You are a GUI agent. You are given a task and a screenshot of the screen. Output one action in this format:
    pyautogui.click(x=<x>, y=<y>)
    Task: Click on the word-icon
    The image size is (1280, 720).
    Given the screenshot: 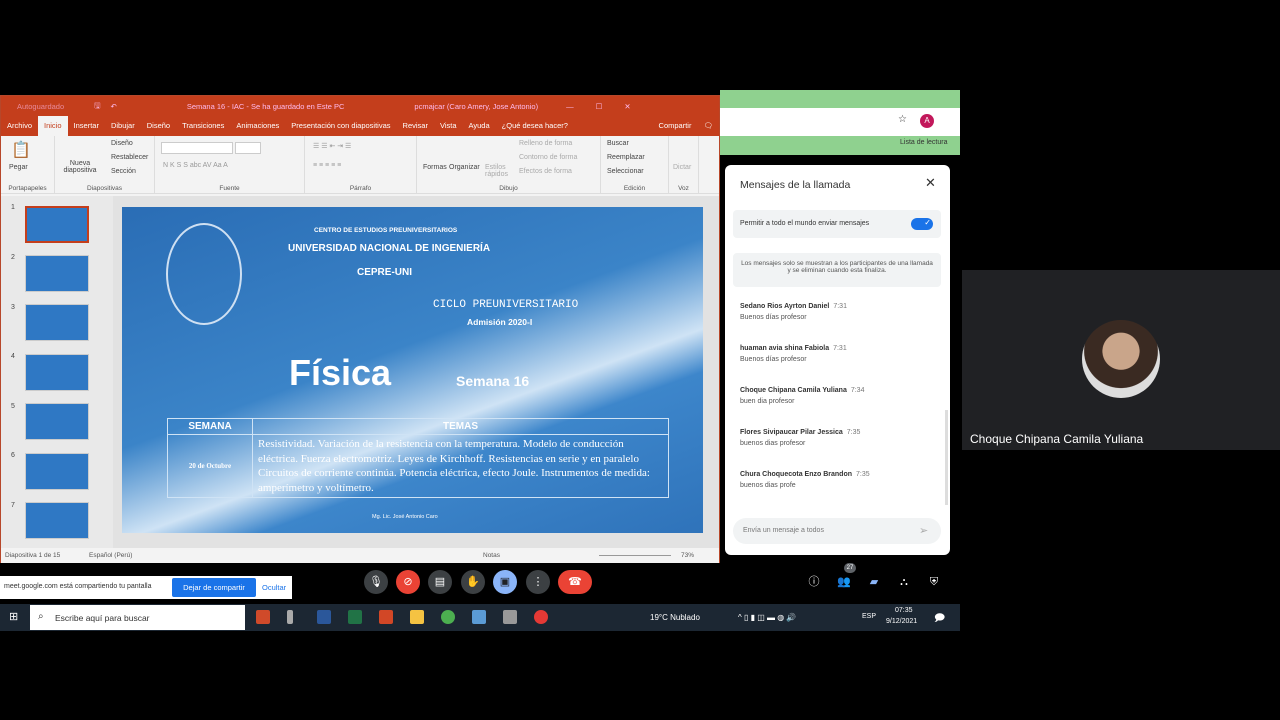 What is the action you would take?
    pyautogui.click(x=324, y=617)
    